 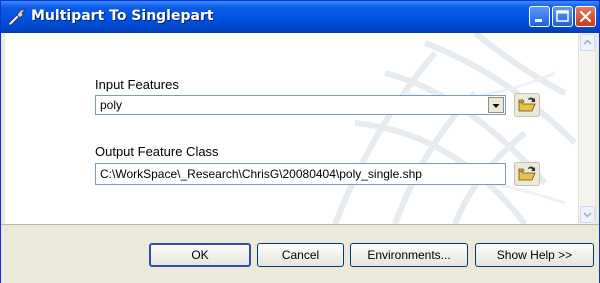 I want to click on maximize-icon, so click(x=562, y=16).